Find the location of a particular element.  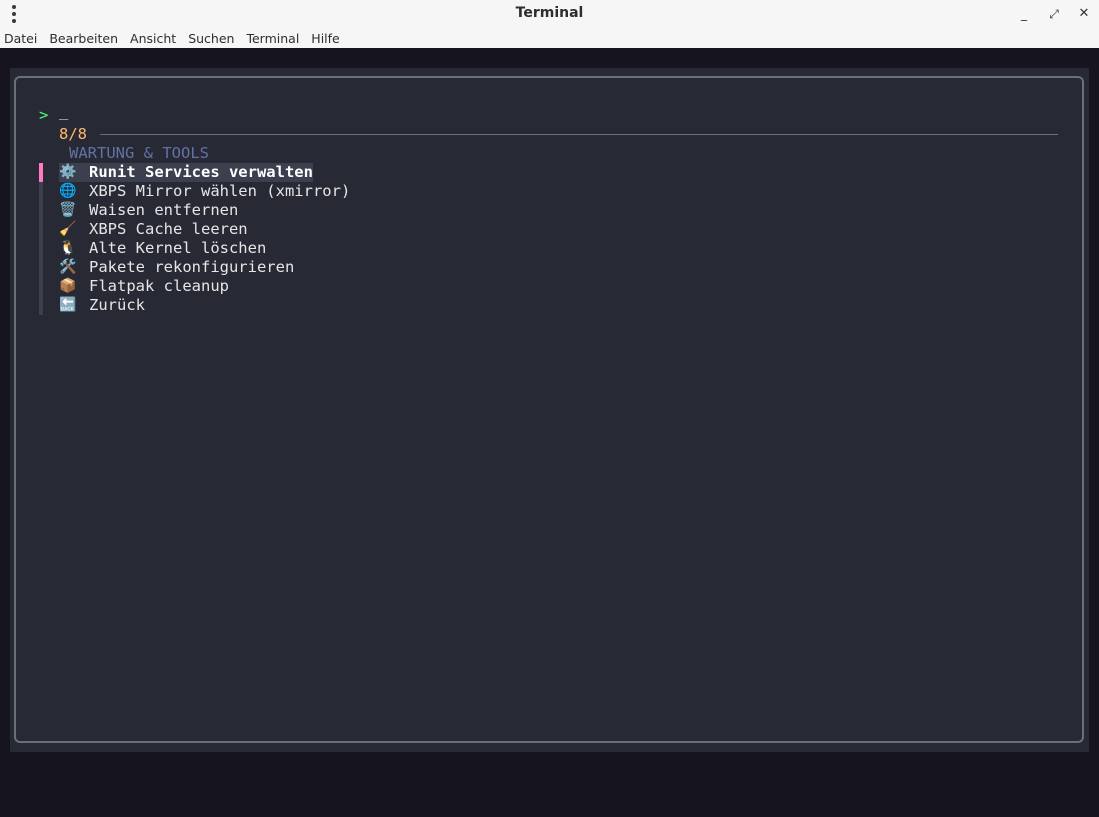

separator-rule is located at coordinates (579, 134).